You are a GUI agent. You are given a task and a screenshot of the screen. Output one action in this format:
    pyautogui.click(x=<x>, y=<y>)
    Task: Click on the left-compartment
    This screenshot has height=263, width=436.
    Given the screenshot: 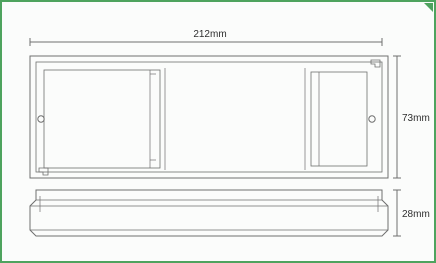 What is the action you would take?
    pyautogui.click(x=102, y=119)
    